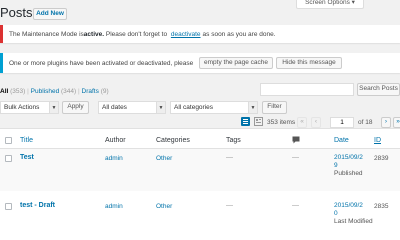 This screenshot has width=400, height=240. I want to click on post-title-link: Test, so click(27, 157).